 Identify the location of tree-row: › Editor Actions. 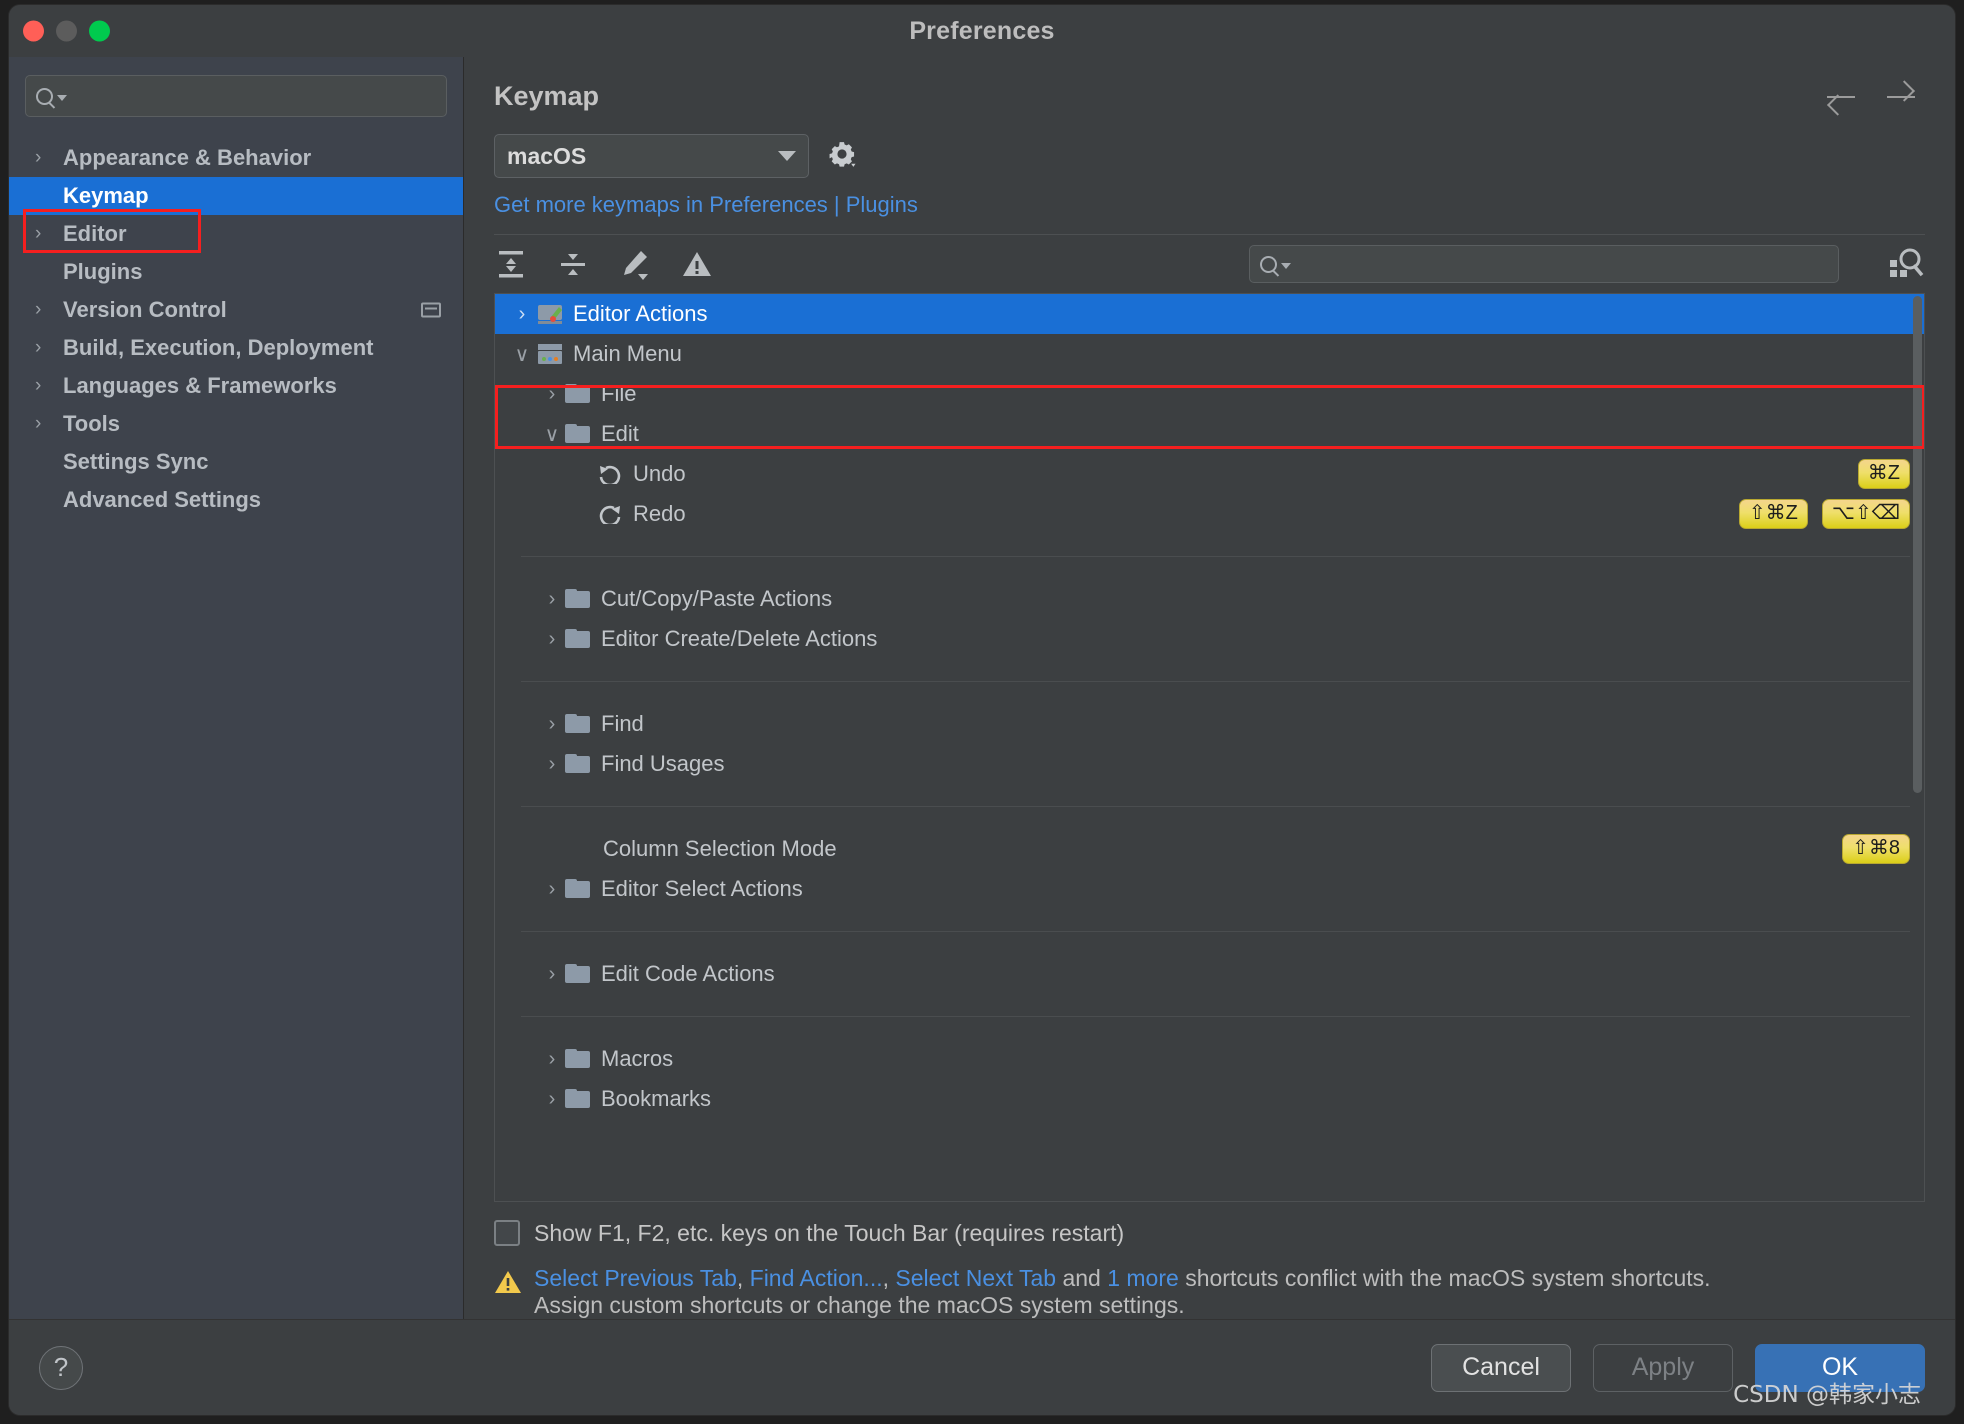
(1209, 314).